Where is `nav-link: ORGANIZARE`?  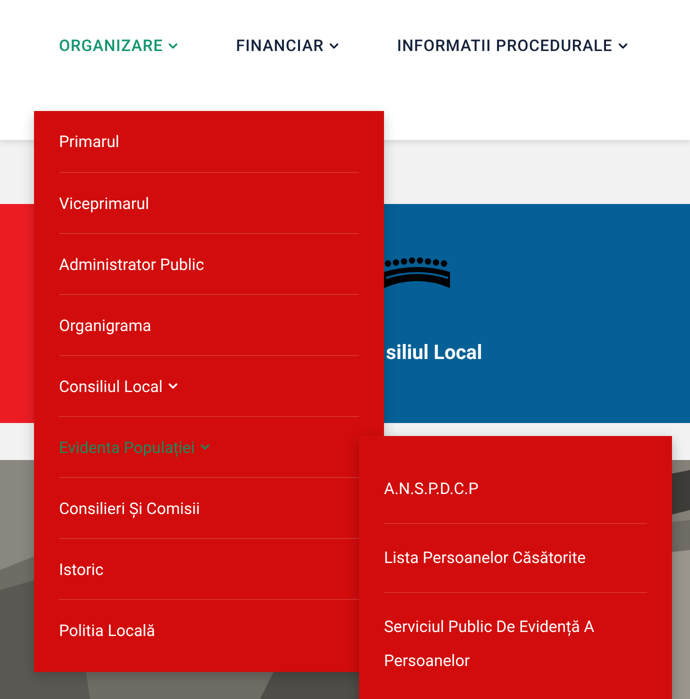
nav-link: ORGANIZARE is located at coordinates (119, 45).